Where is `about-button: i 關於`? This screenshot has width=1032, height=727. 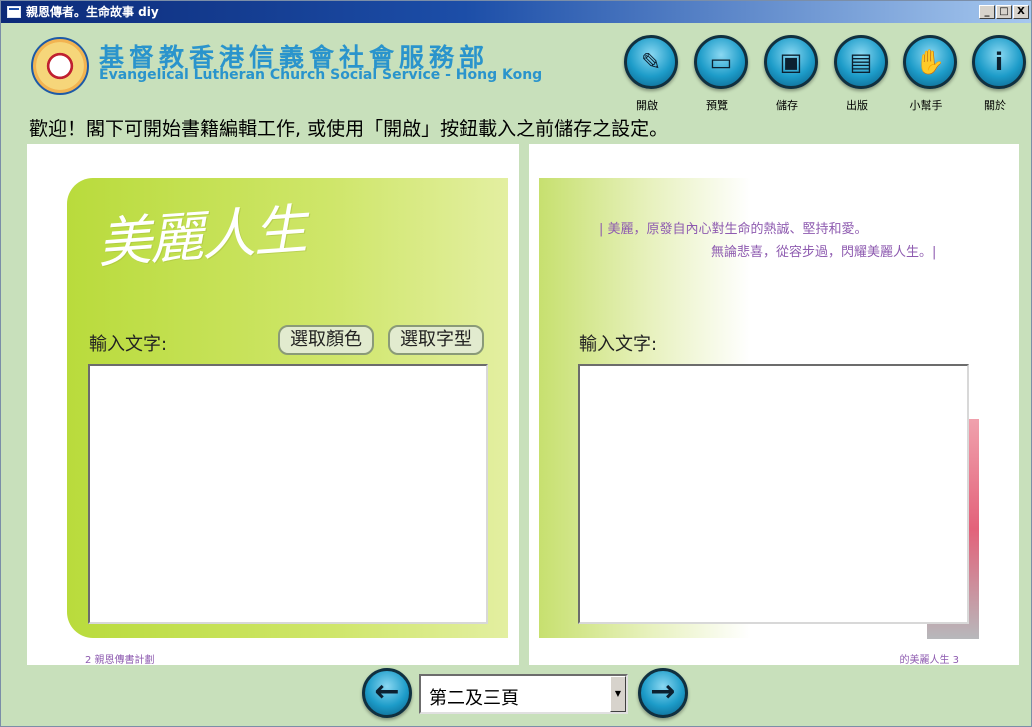
about-button: i 關於 is located at coordinates (995, 74).